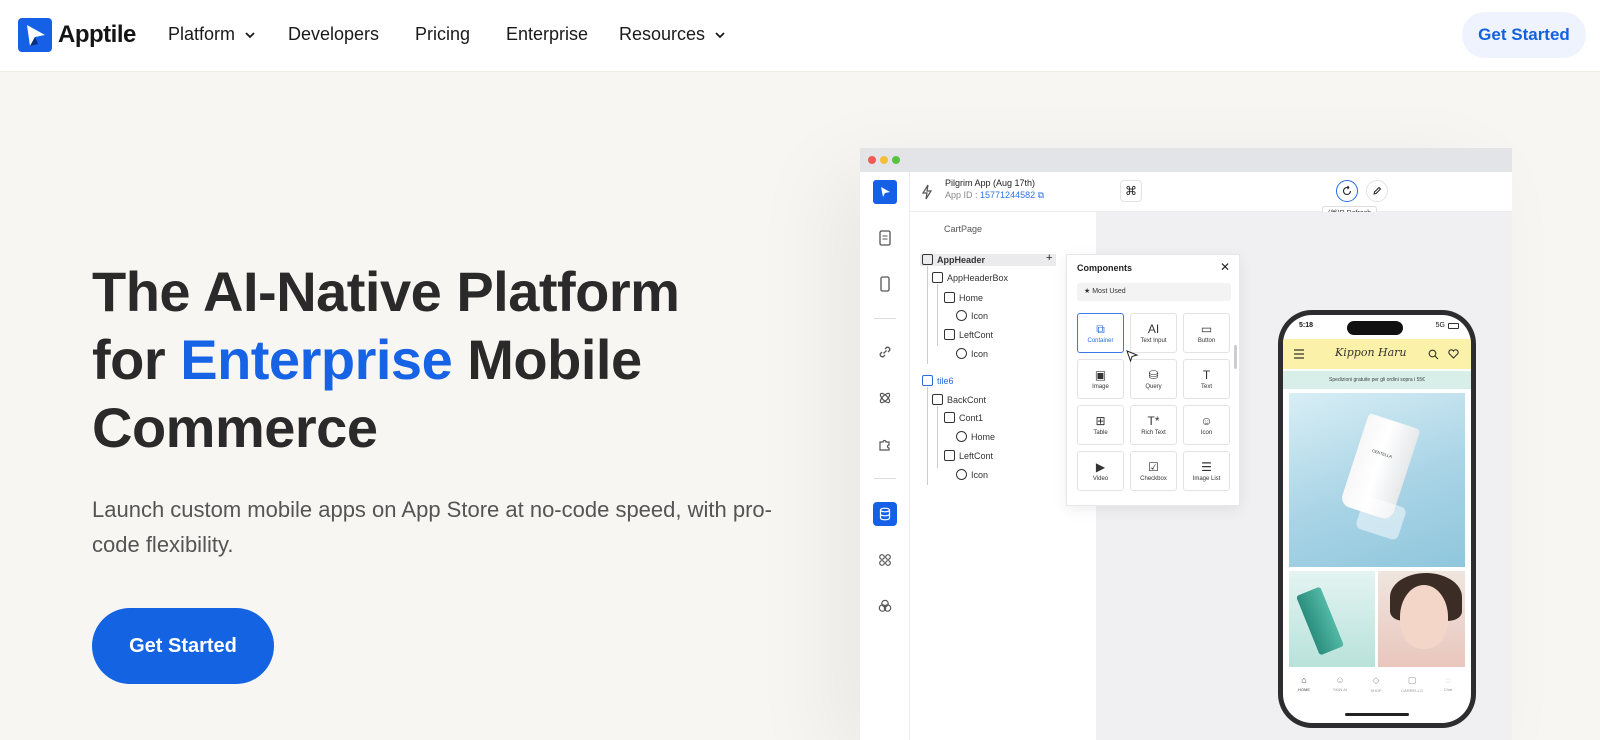 Image resolution: width=1600 pixels, height=740 pixels. I want to click on tab-home: ⌂ HOME, so click(1304, 683).